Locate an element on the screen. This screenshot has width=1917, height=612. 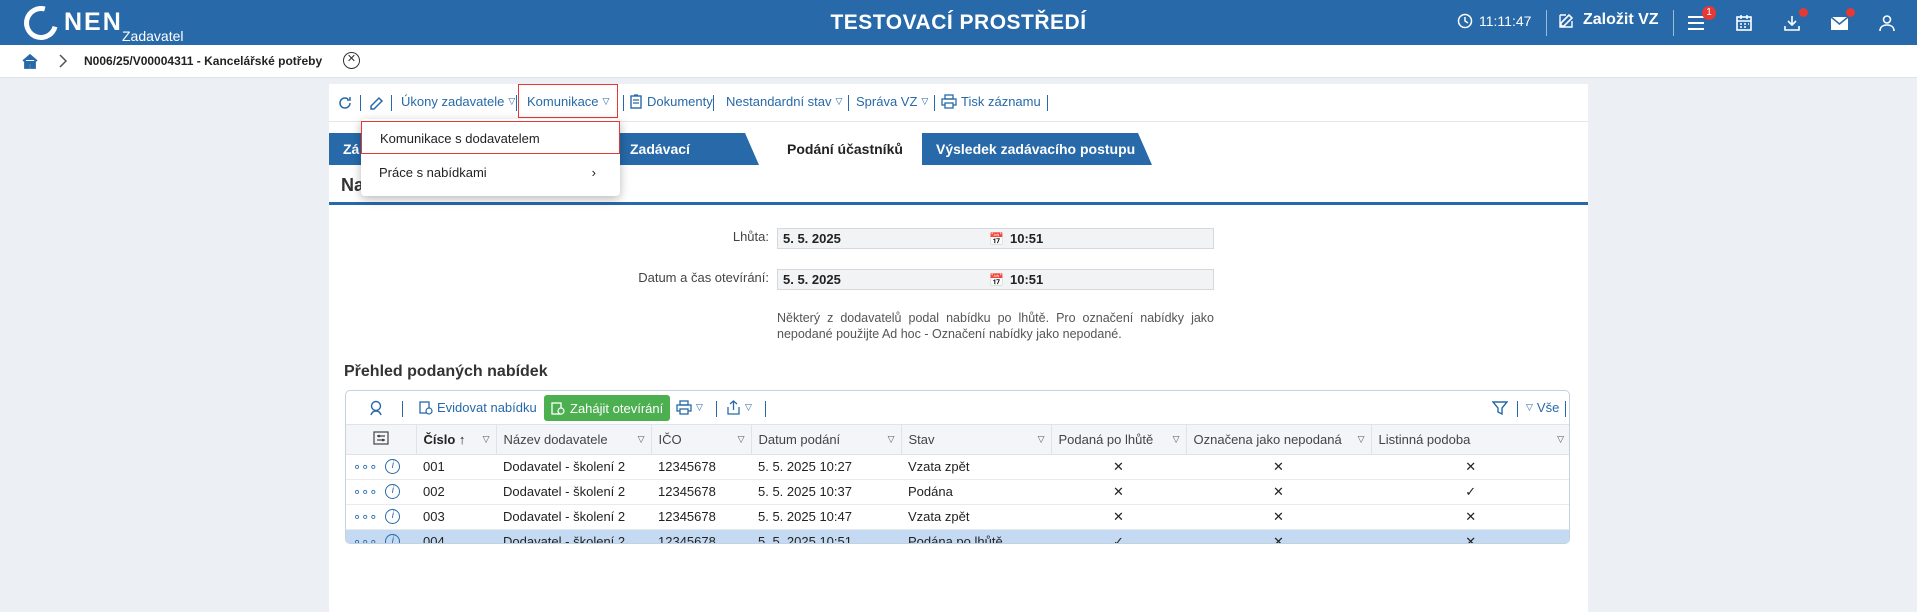
logo-text: NEN is located at coordinates (93, 22).